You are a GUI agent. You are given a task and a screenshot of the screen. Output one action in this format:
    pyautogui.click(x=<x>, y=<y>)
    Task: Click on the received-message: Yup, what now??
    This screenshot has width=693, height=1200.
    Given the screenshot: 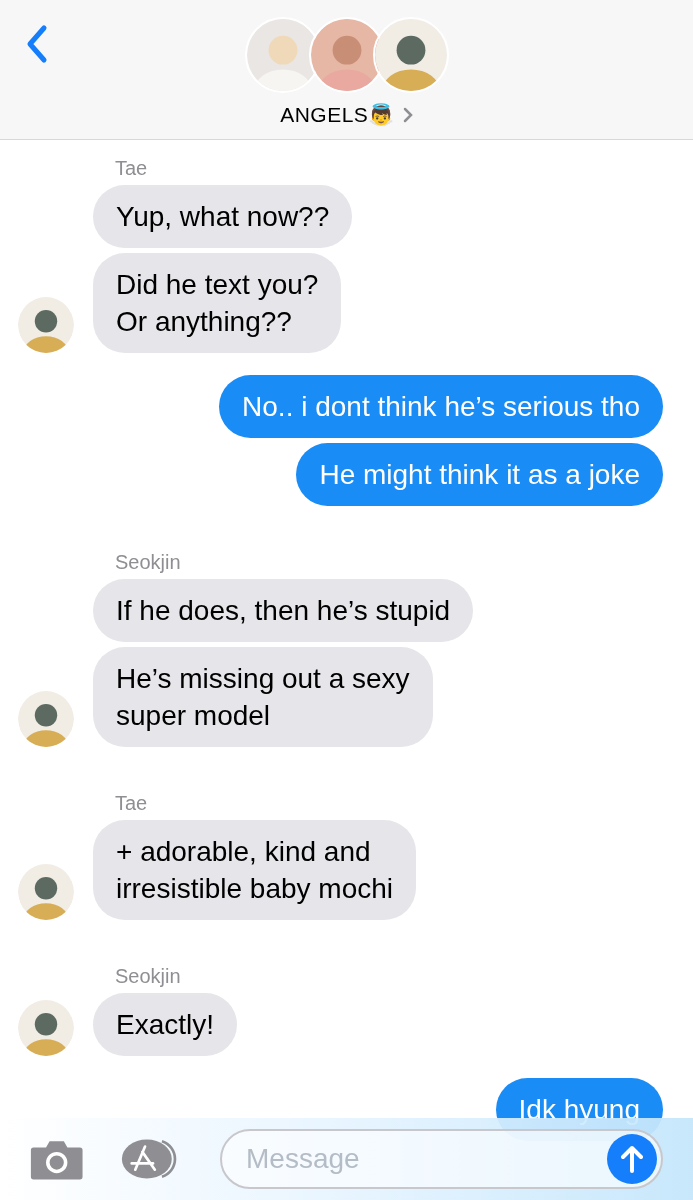 What is the action you would take?
    pyautogui.click(x=223, y=216)
    